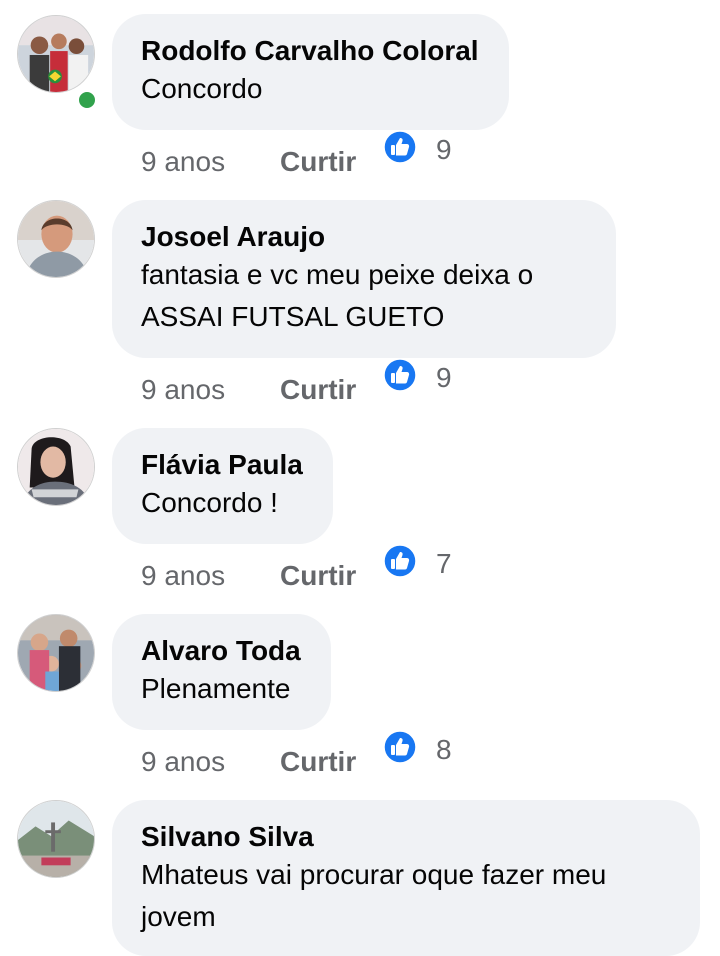 The height and width of the screenshot is (956, 720). Describe the element at coordinates (310, 51) in the screenshot. I see `comment-author: Rodolfo Carvalho Coloral` at that location.